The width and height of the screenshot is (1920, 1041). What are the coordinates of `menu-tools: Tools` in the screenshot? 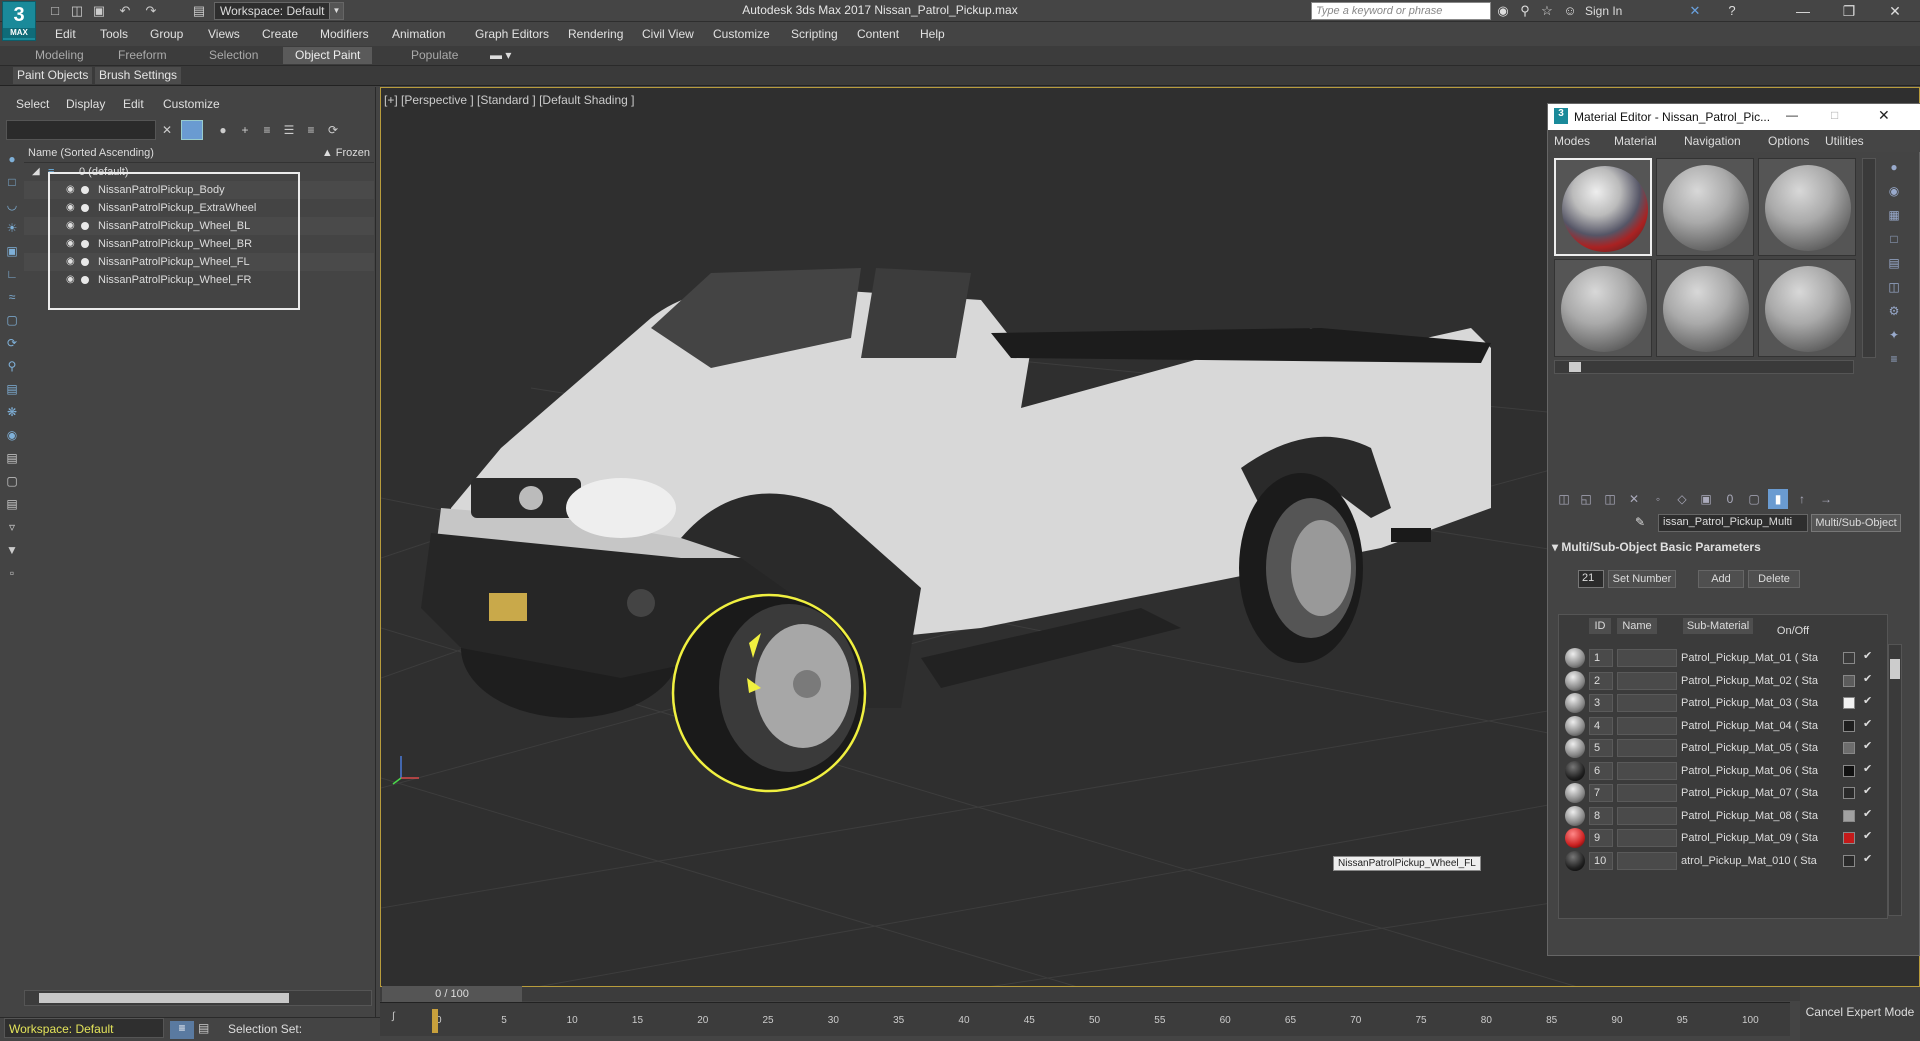 It's located at (114, 34).